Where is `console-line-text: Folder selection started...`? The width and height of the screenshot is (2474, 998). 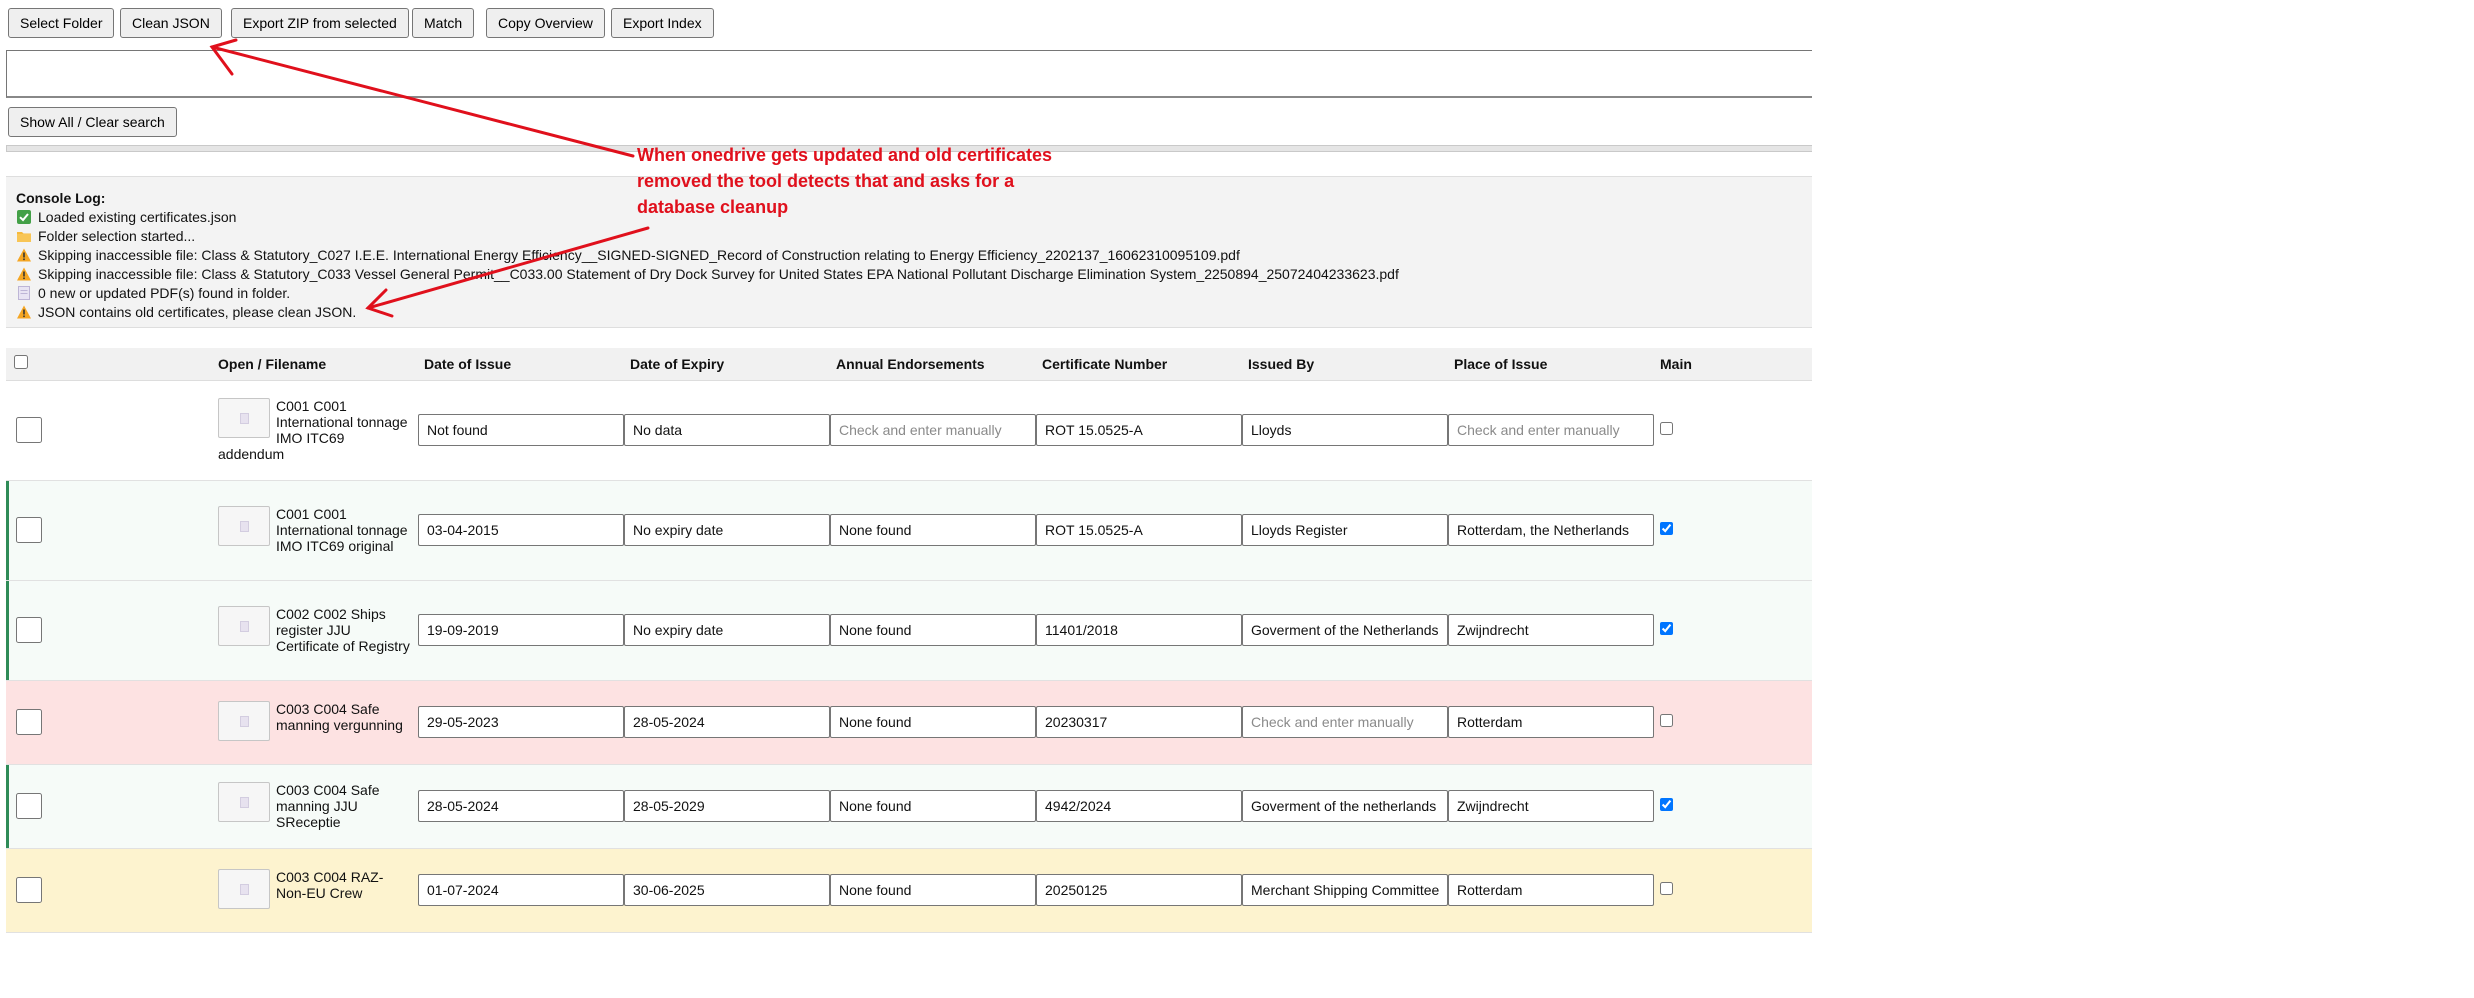
console-line-text: Folder selection started... is located at coordinates (117, 236).